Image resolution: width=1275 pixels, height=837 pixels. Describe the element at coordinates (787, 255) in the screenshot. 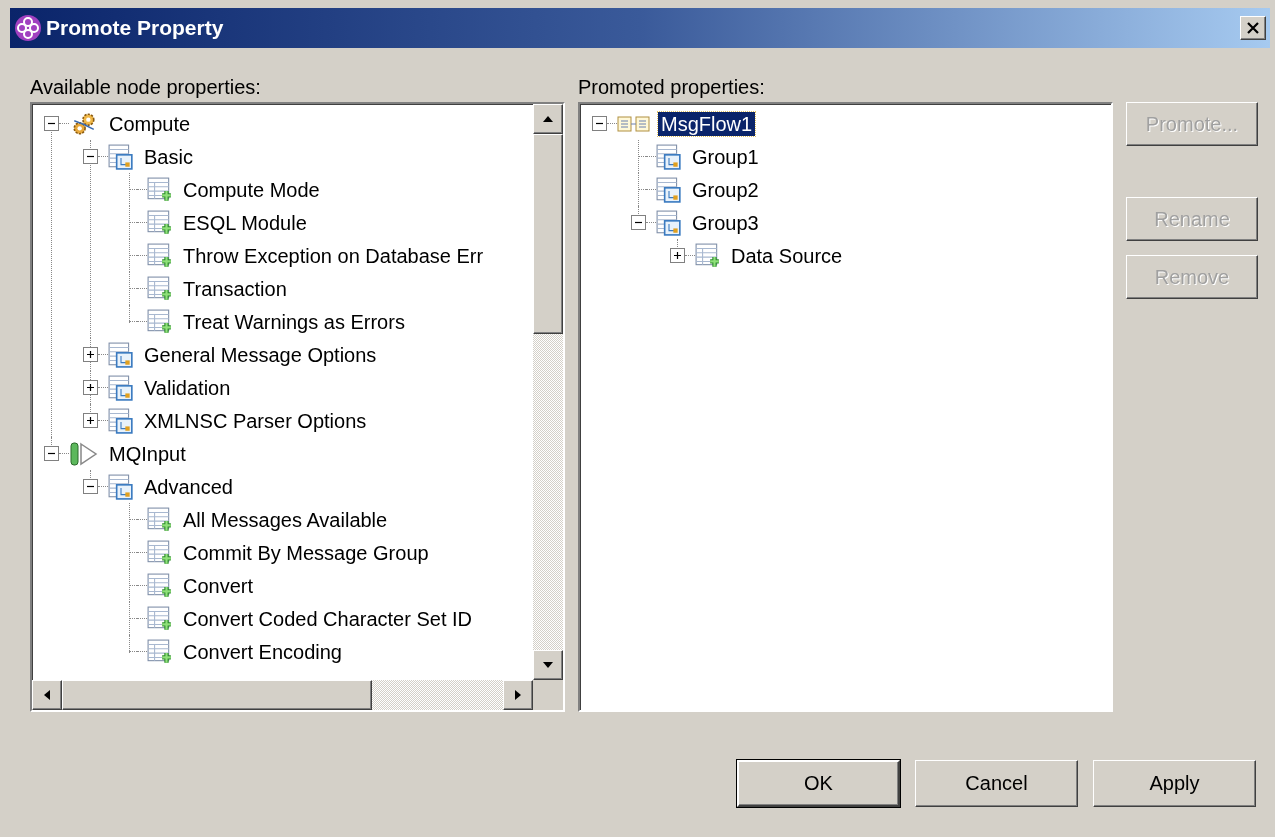

I see `tree-item: Data Source` at that location.